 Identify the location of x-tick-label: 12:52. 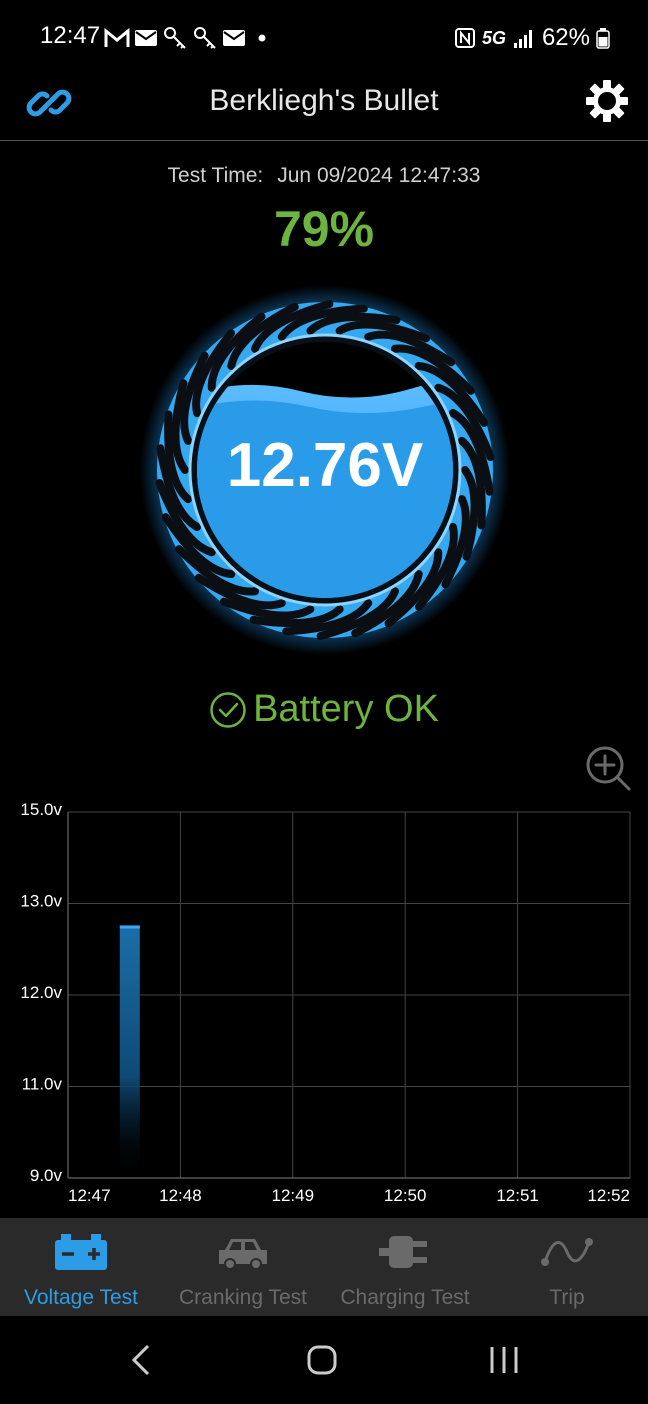
(608, 1195).